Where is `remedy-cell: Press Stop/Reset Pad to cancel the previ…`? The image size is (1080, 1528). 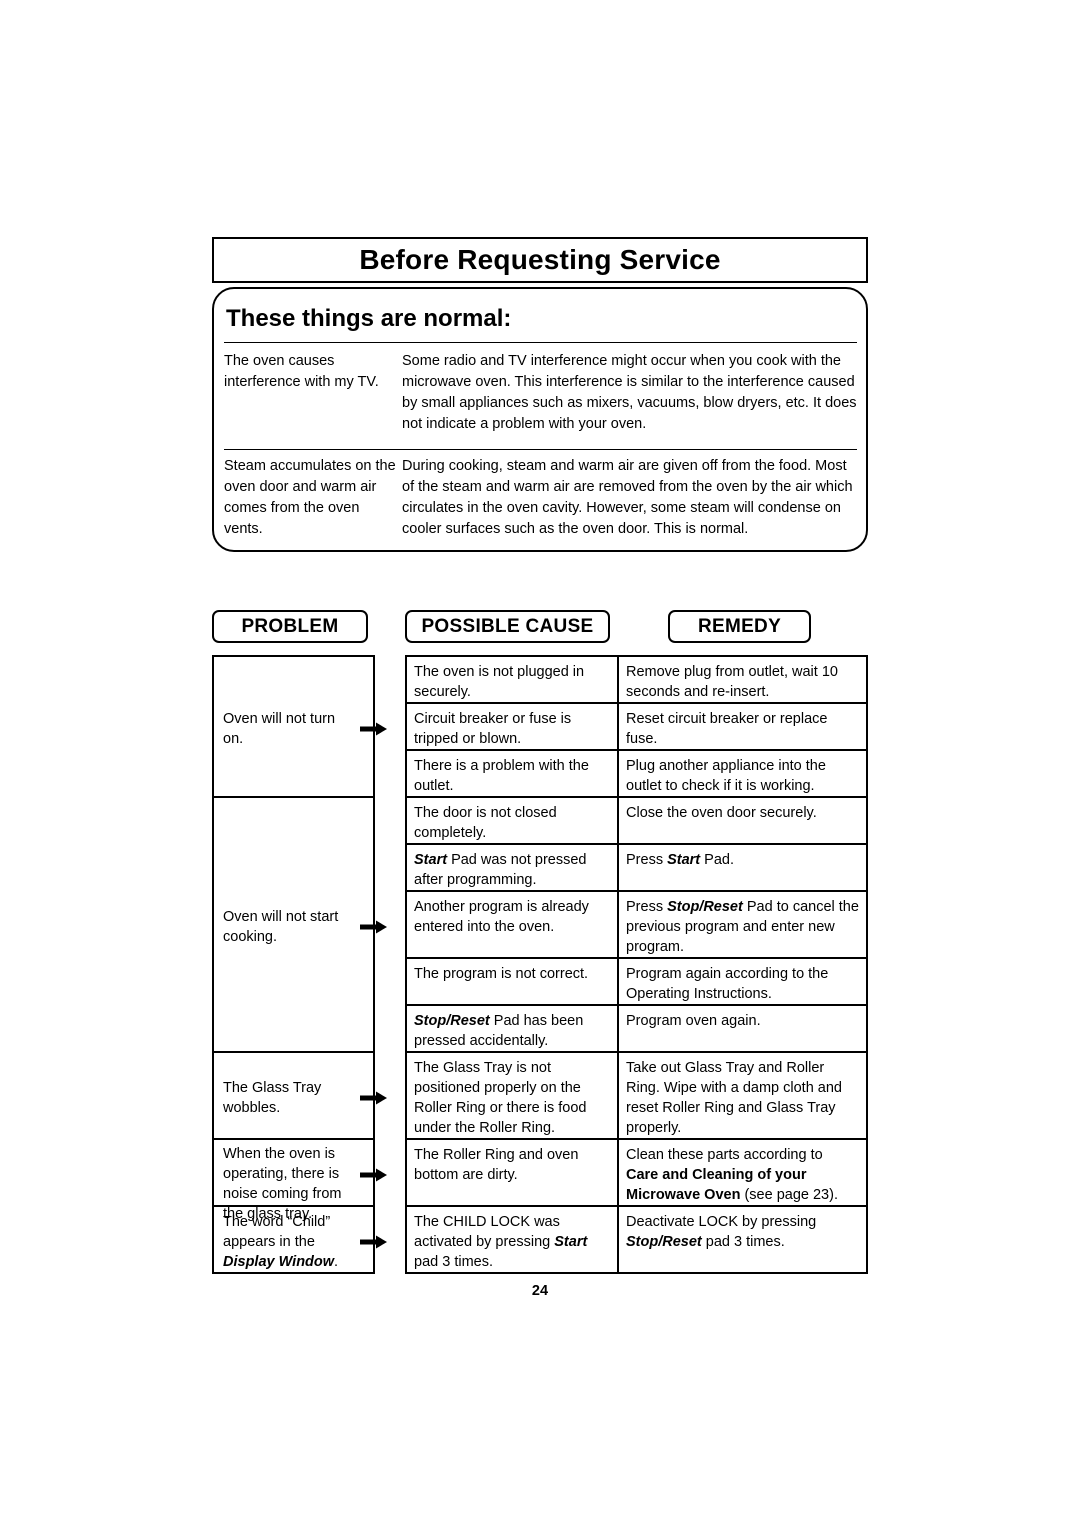 remedy-cell: Press Stop/Reset Pad to cancel the previ… is located at coordinates (742, 924).